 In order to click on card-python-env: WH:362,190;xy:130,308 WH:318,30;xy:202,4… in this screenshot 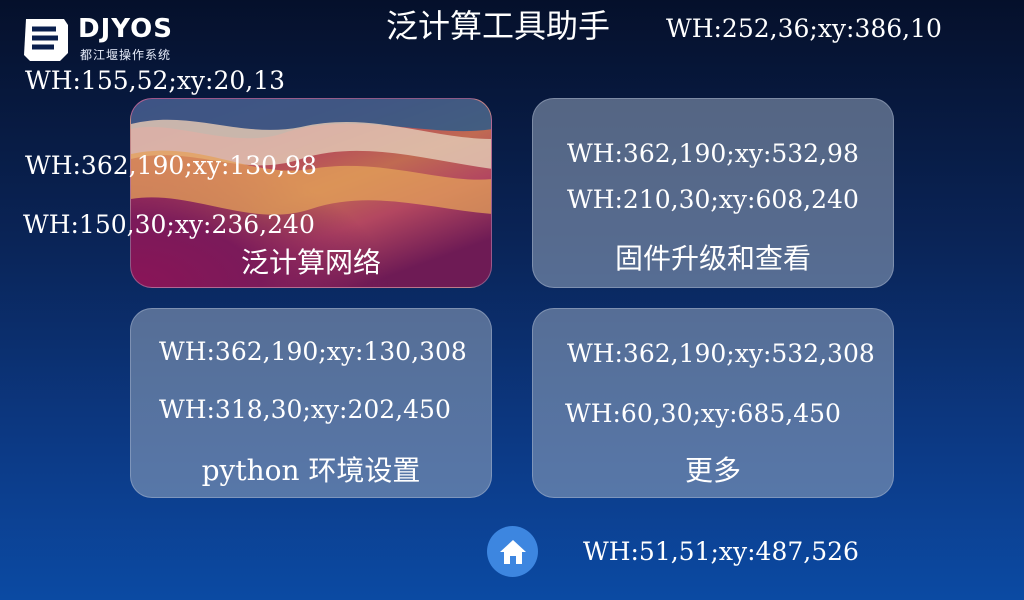, I will do `click(311, 403)`.